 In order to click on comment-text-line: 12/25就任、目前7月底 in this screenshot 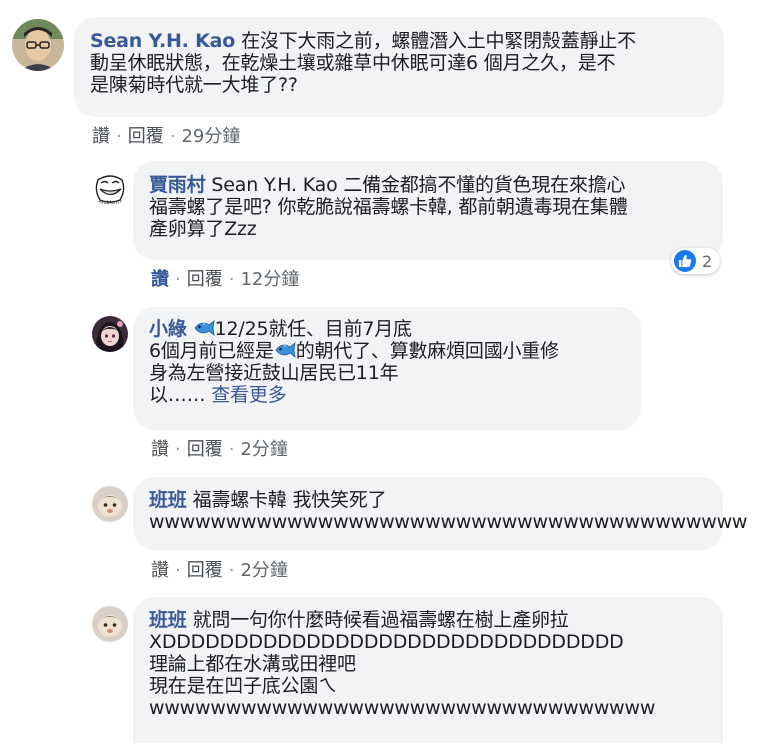, I will do `click(313, 329)`.